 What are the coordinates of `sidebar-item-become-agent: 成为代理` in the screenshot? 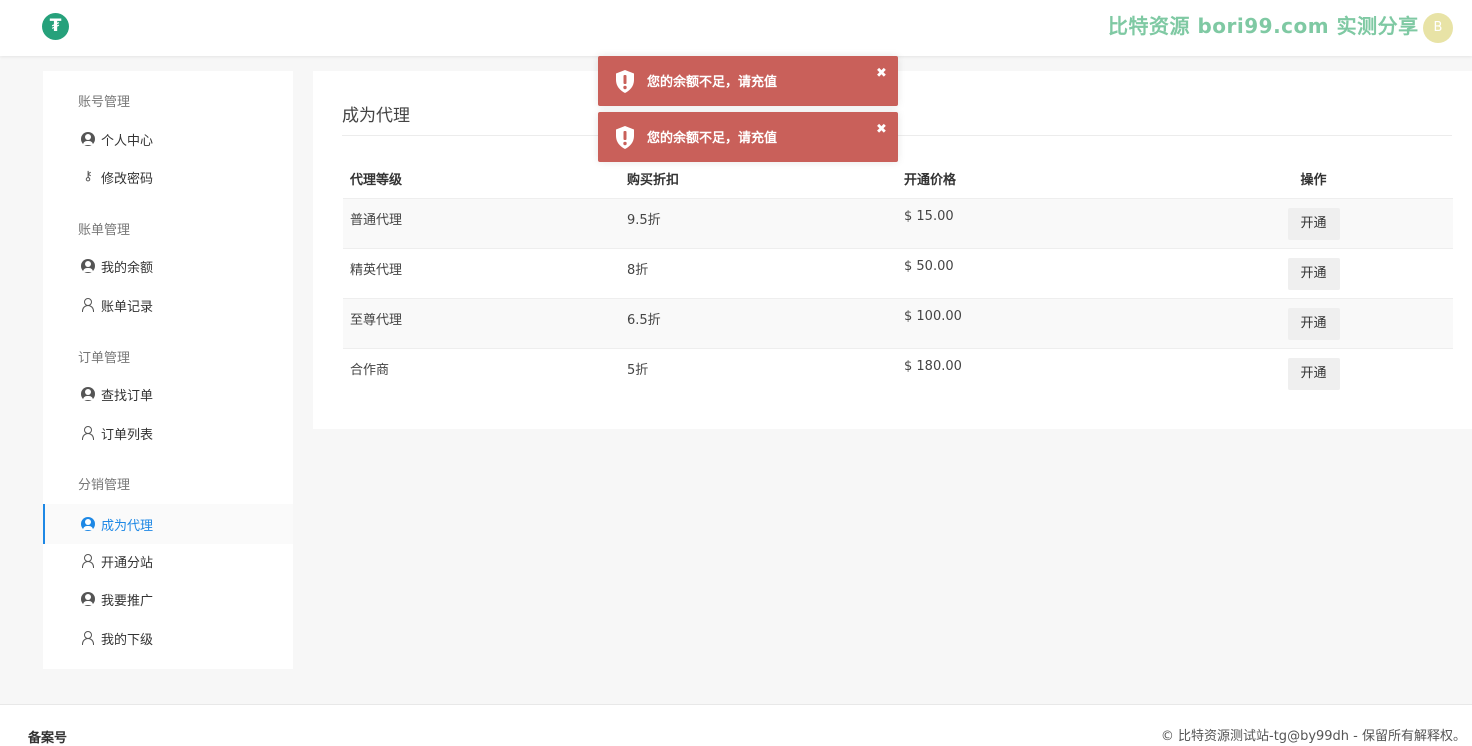 It's located at (168, 524).